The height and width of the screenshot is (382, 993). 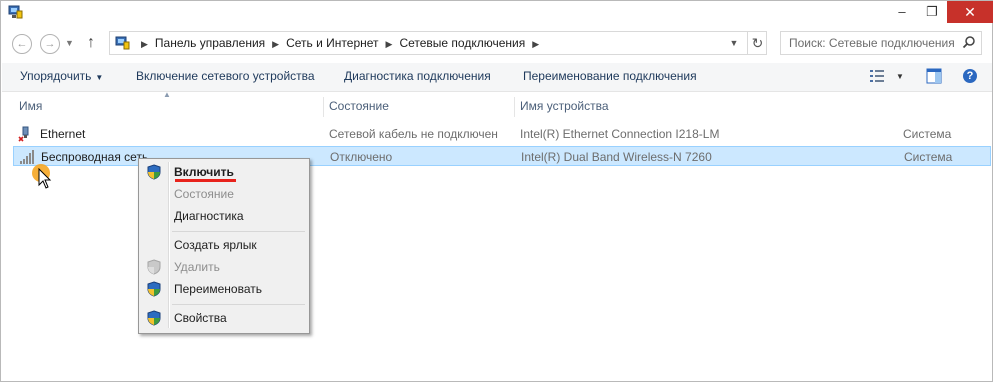 What do you see at coordinates (215, 245) in the screenshot?
I see `menu-item-label: Создать ярлык` at bounding box center [215, 245].